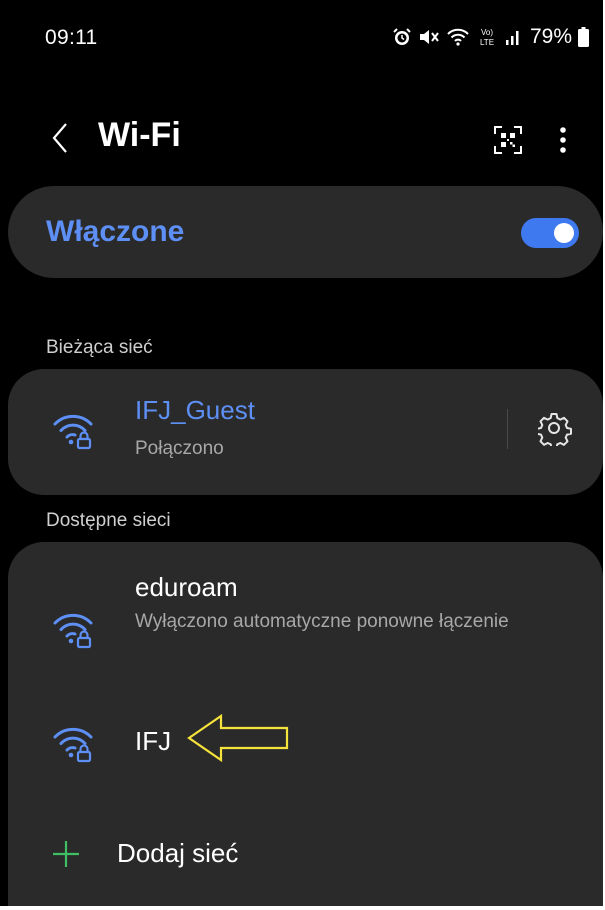 The height and width of the screenshot is (910, 605). What do you see at coordinates (195, 410) in the screenshot?
I see `current-network-name: IFJ_Guest` at bounding box center [195, 410].